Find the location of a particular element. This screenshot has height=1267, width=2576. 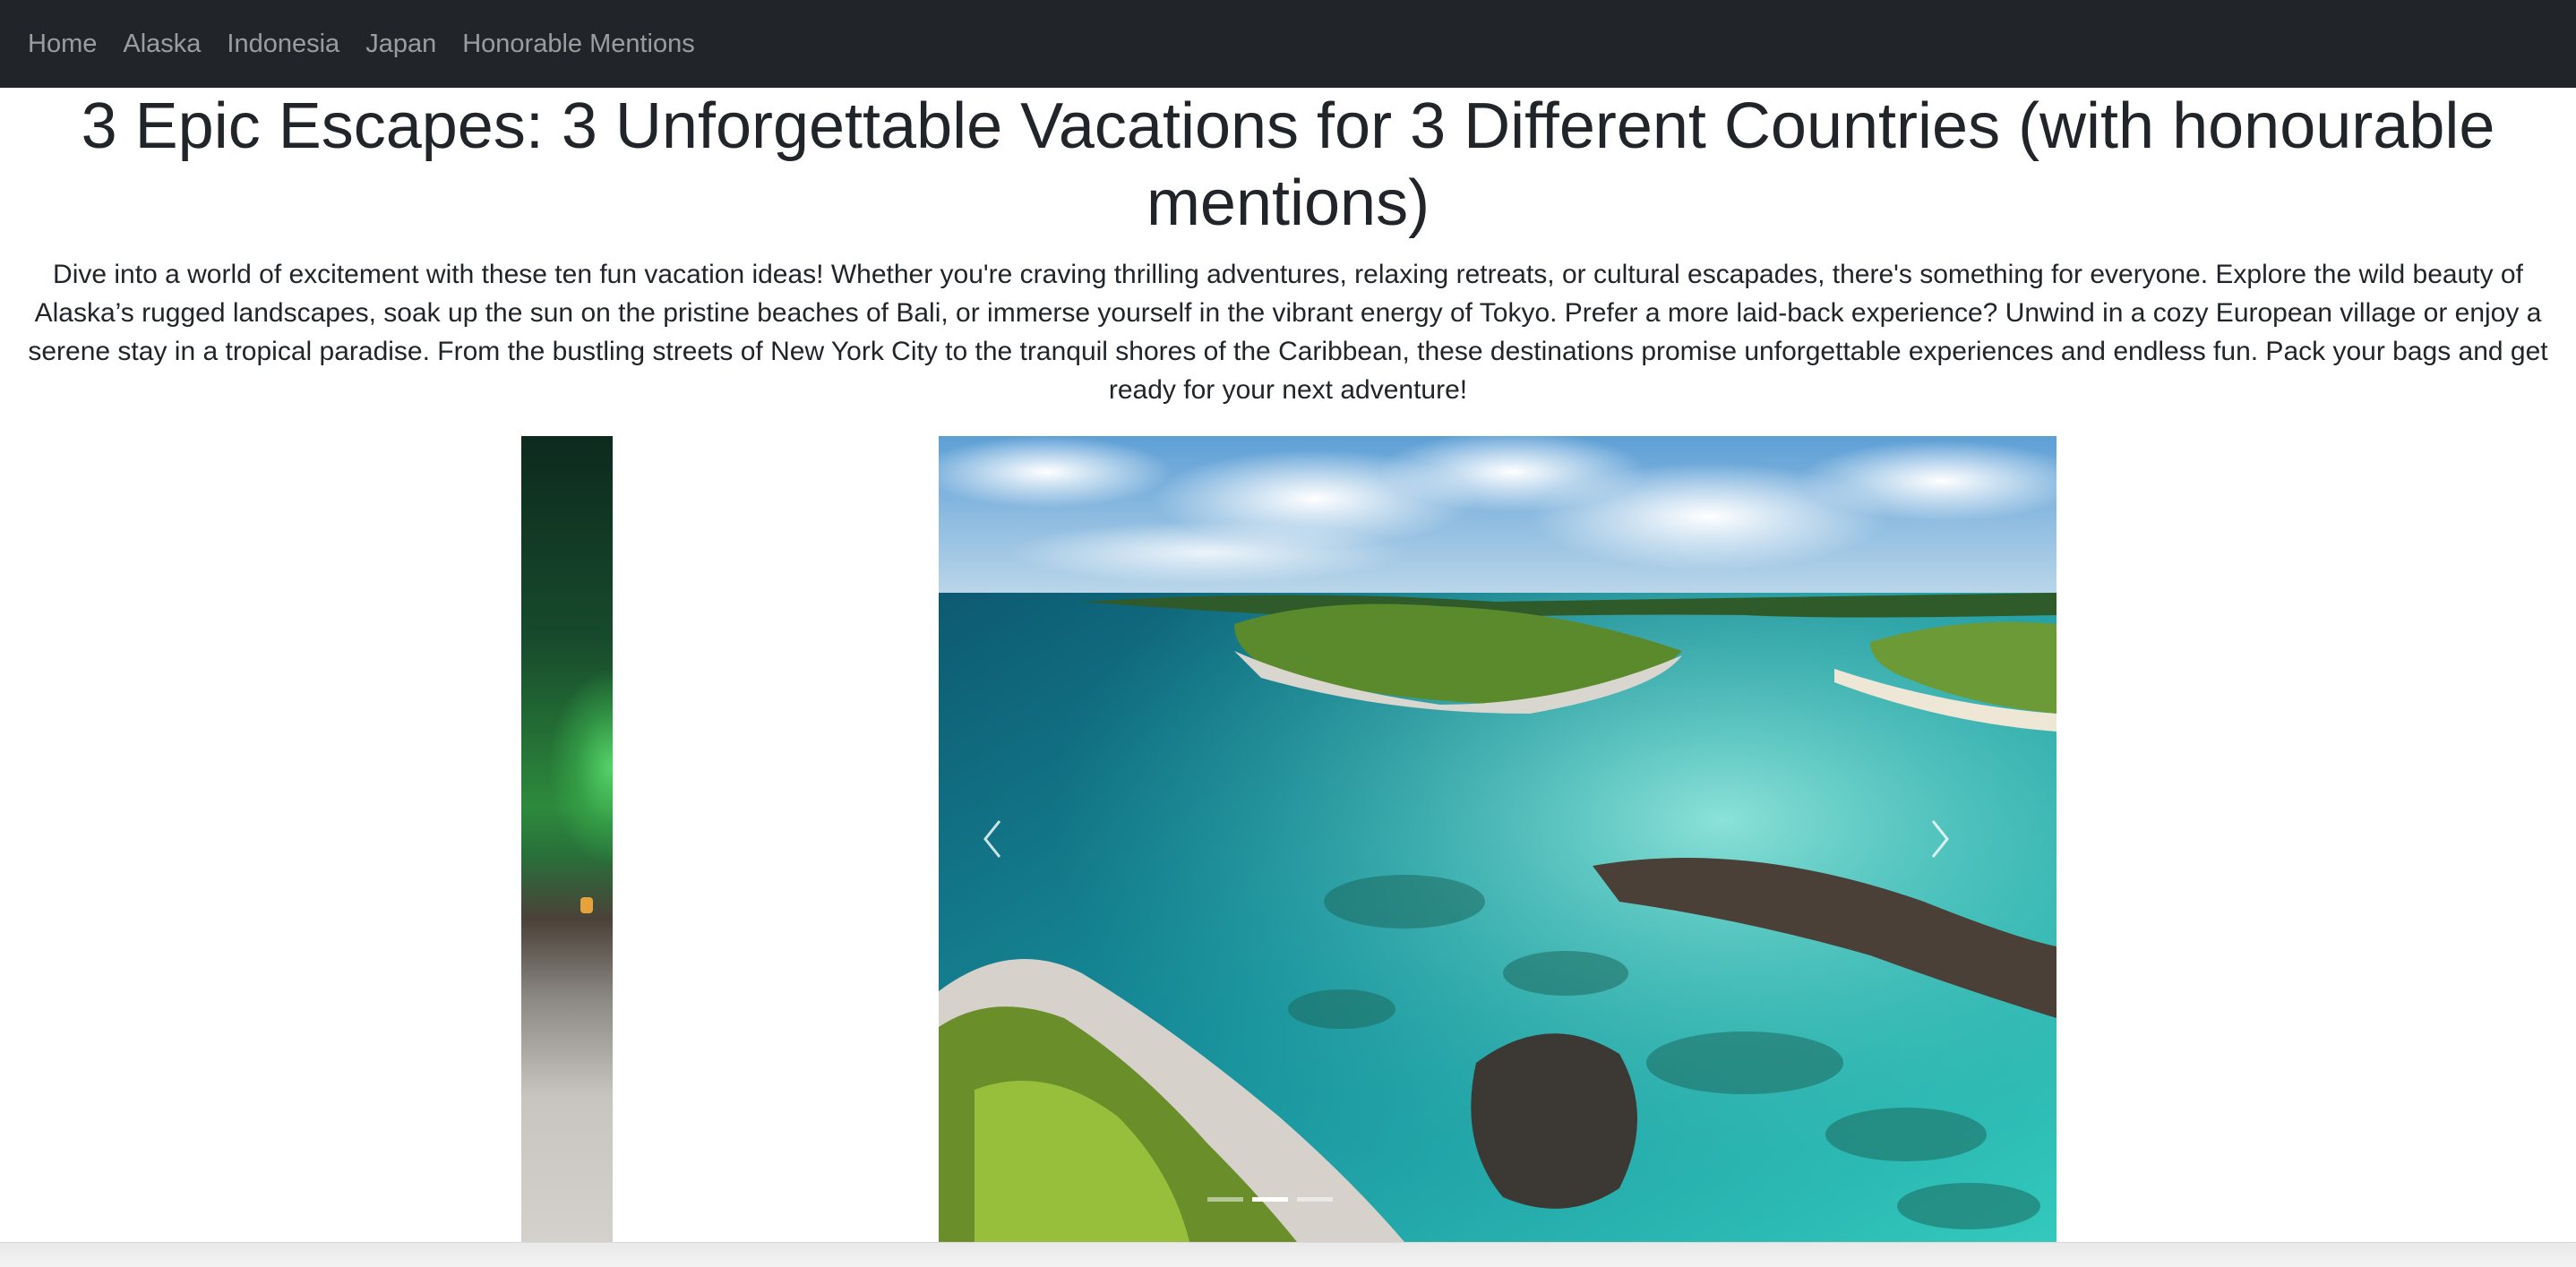

nav-link-japan: Japan is located at coordinates (400, 44).